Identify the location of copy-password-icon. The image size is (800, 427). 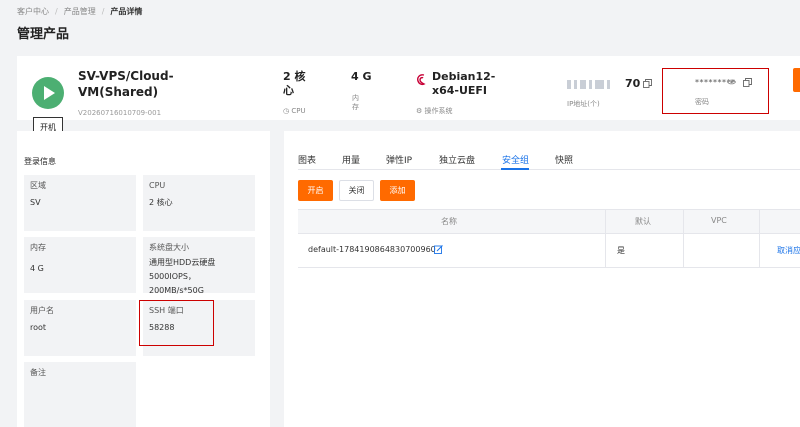
(747, 82).